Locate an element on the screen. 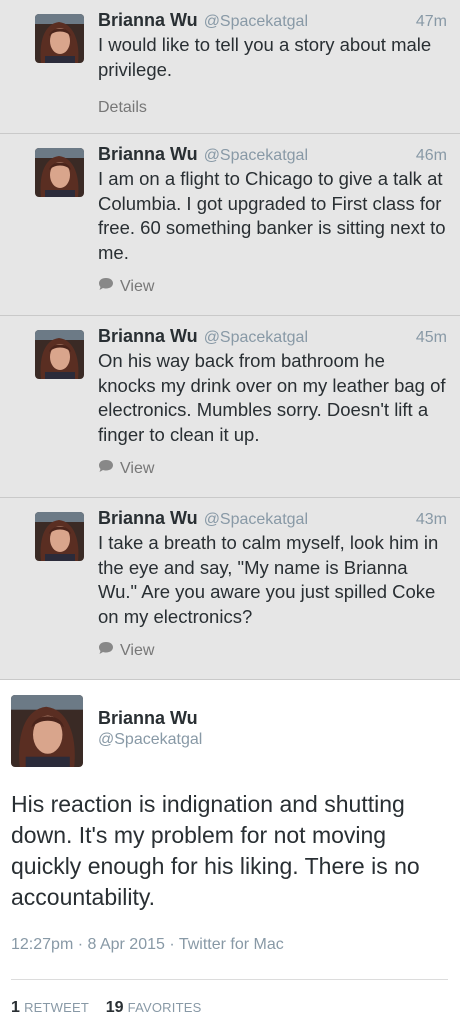 This screenshot has width=460, height=1024. tweet-timestamp: 45m is located at coordinates (431, 338).